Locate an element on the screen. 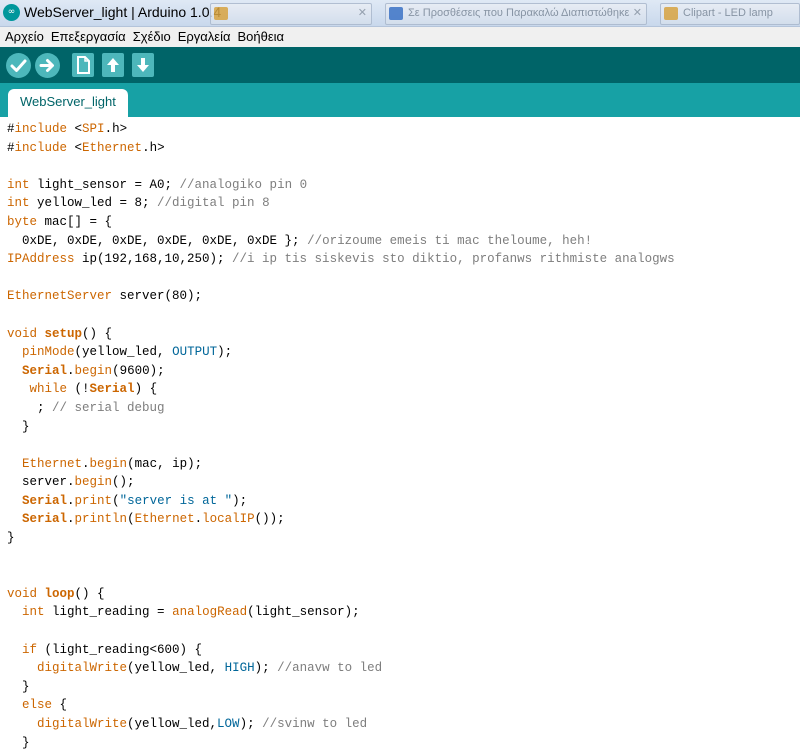 The width and height of the screenshot is (800, 756). menu-sketch: Σχέδιο is located at coordinates (150, 36).